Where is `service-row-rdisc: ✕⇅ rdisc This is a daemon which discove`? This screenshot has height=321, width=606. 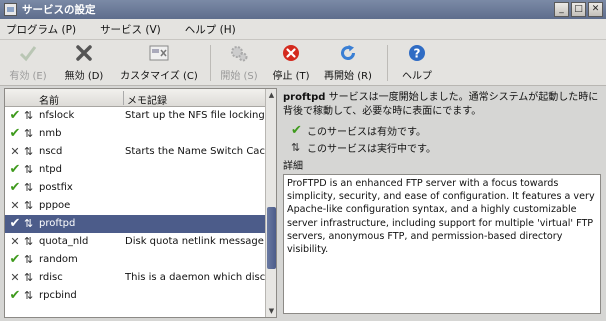
service-row-rdisc: ✕⇅ rdisc This is a daemon which discove is located at coordinates (135, 278).